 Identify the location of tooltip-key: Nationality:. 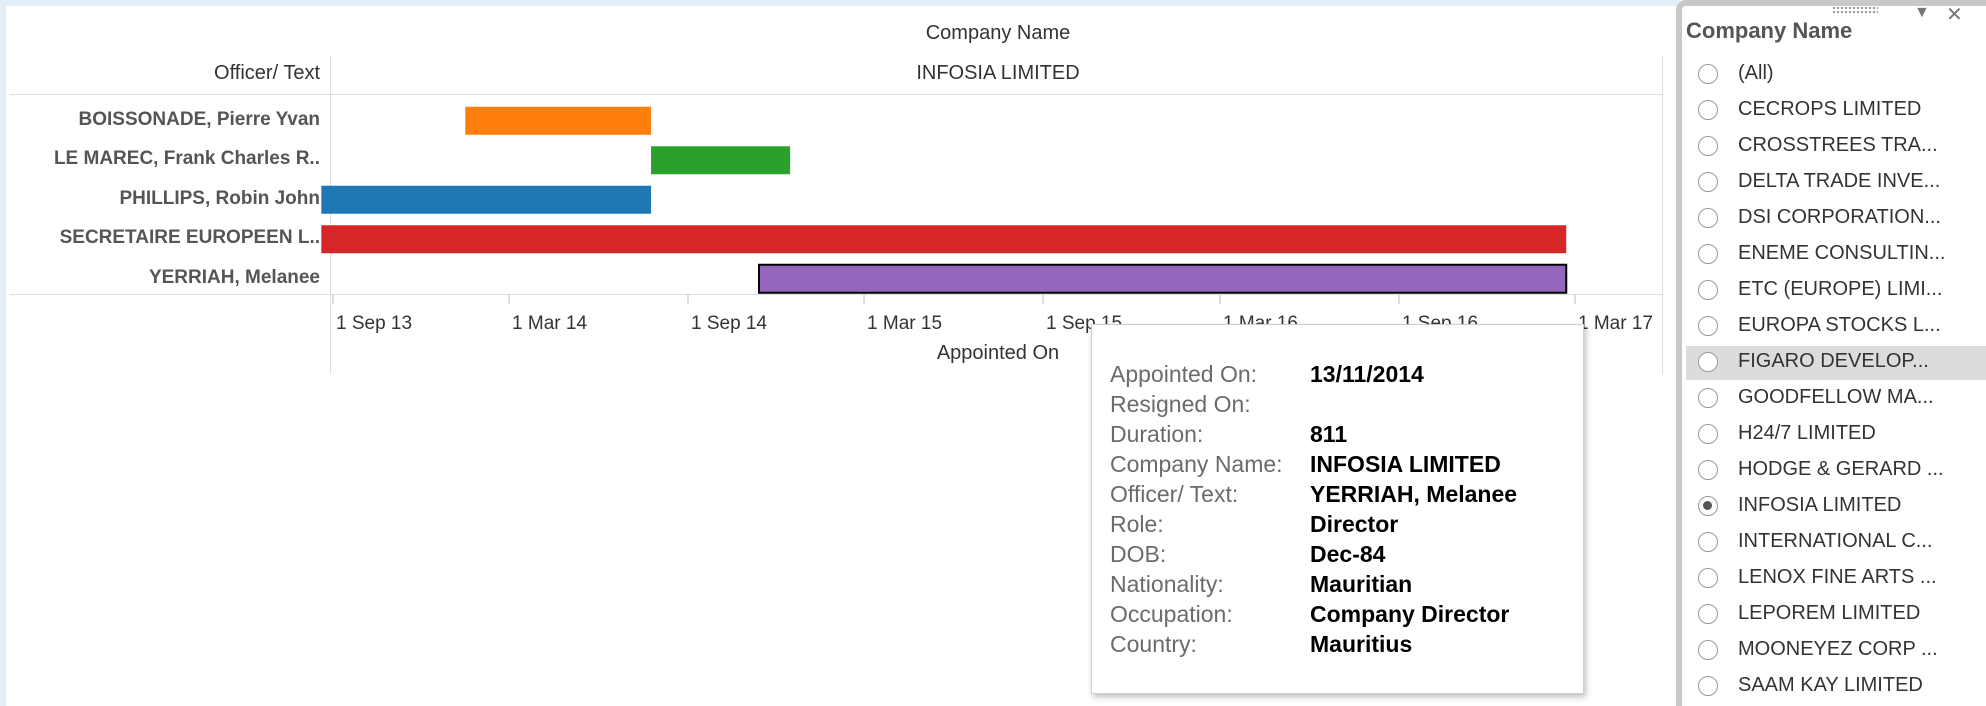
(1167, 584).